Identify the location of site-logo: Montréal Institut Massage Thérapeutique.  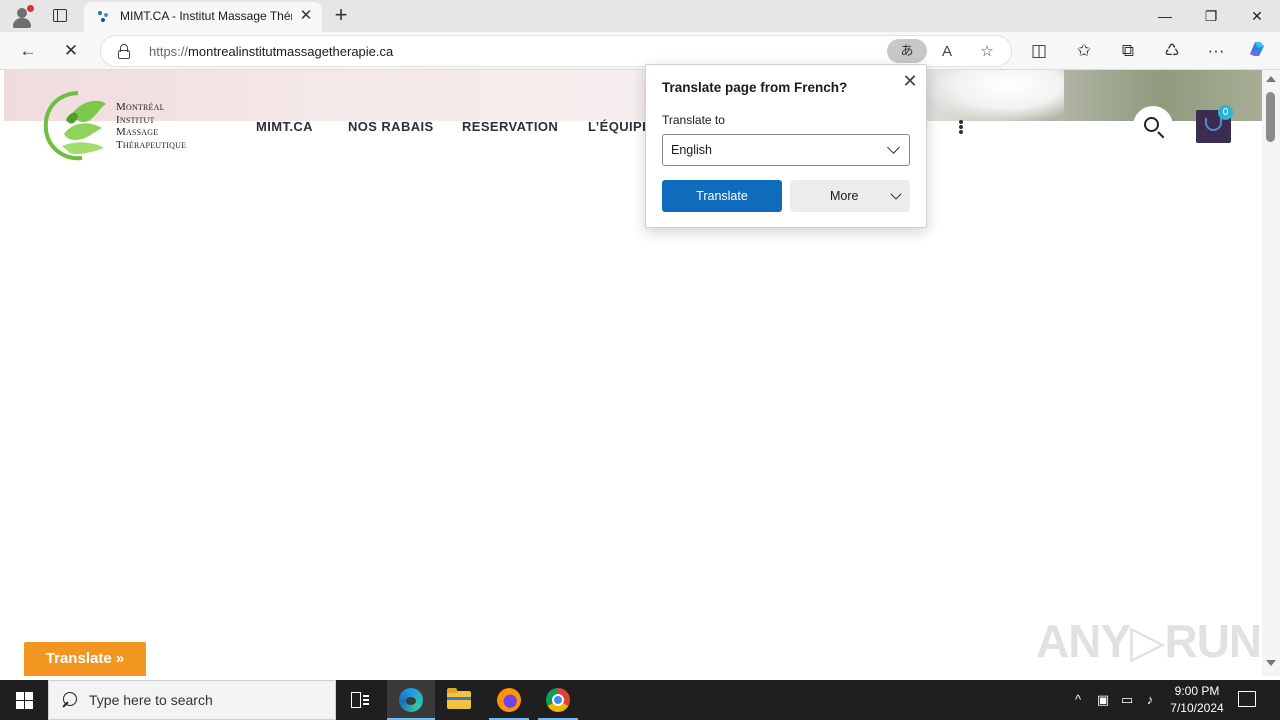
(122, 127).